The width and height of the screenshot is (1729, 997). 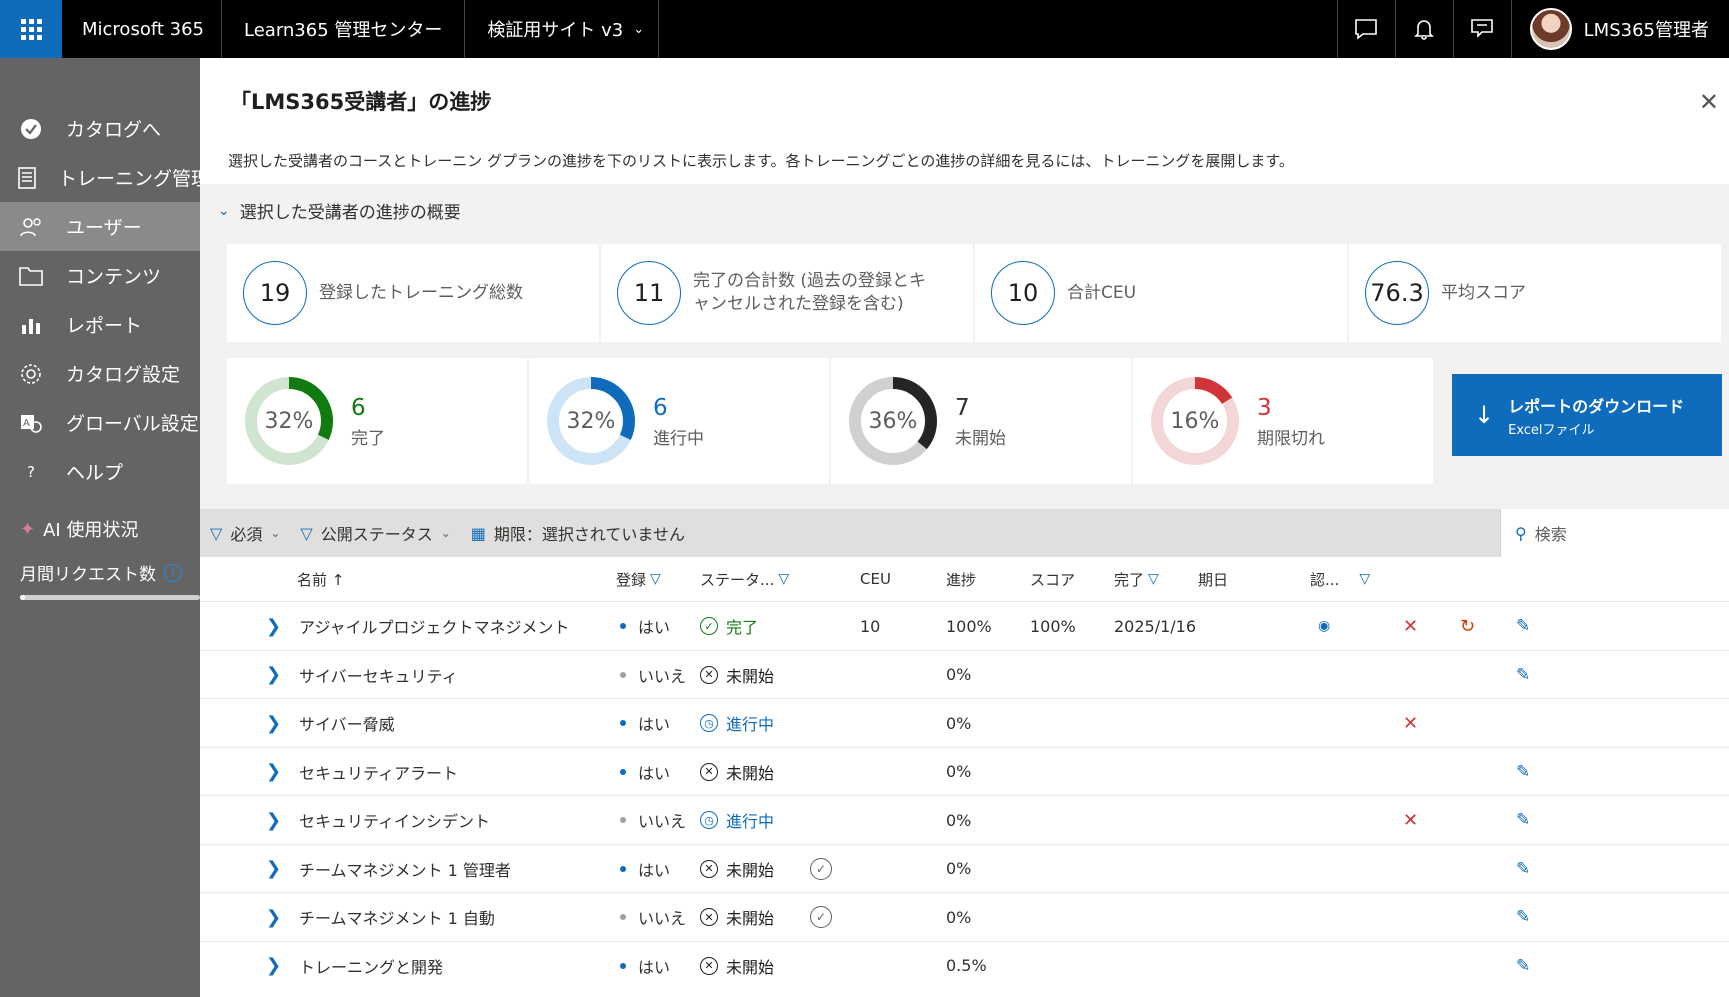 I want to click on stat-total-ceu: 10 合計CEU, so click(x=1161, y=293).